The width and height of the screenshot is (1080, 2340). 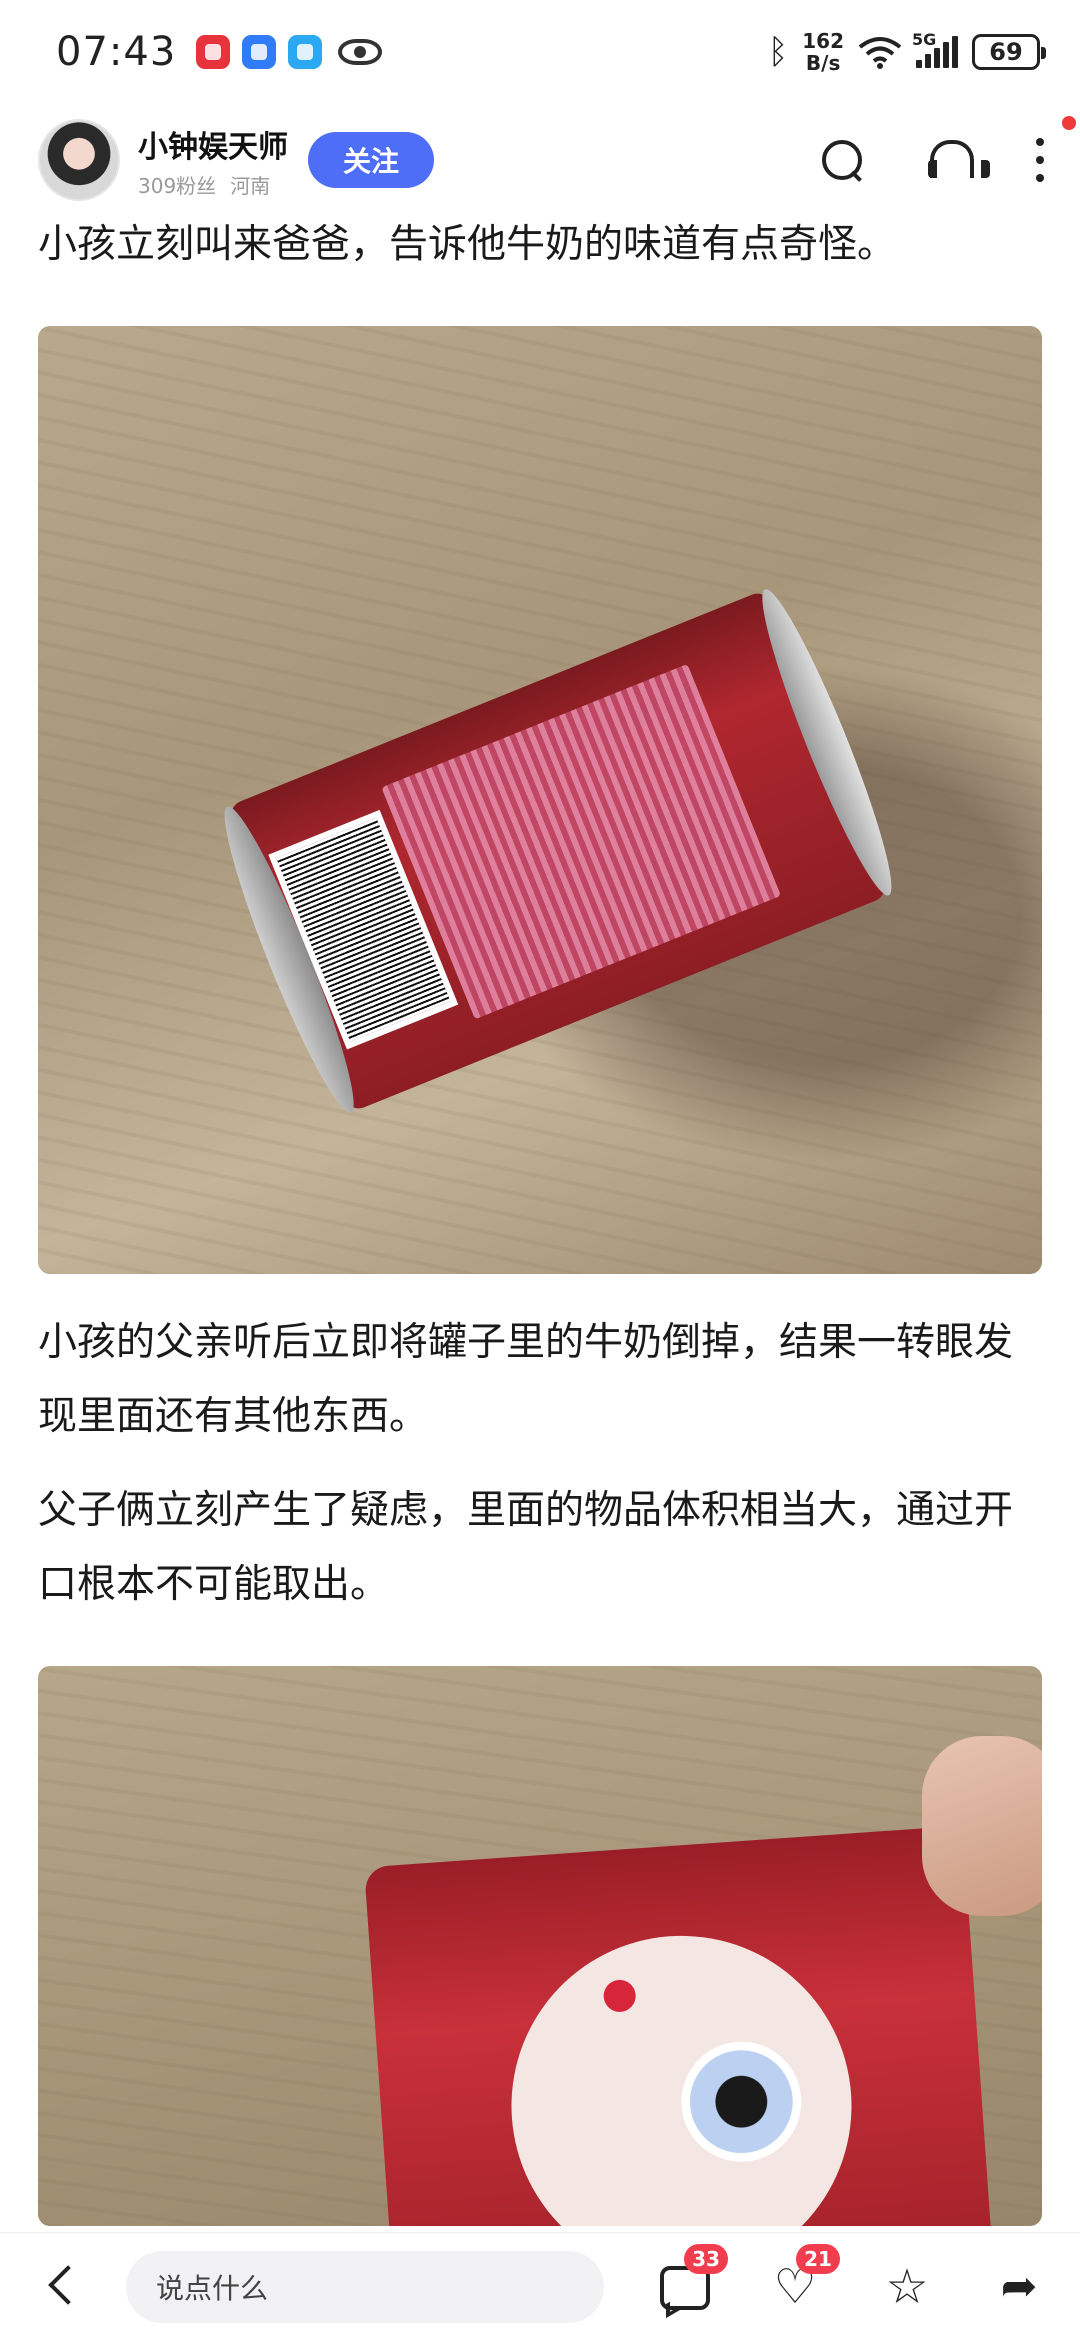 I want to click on author-meta: 309粉丝 河南, so click(x=213, y=184).